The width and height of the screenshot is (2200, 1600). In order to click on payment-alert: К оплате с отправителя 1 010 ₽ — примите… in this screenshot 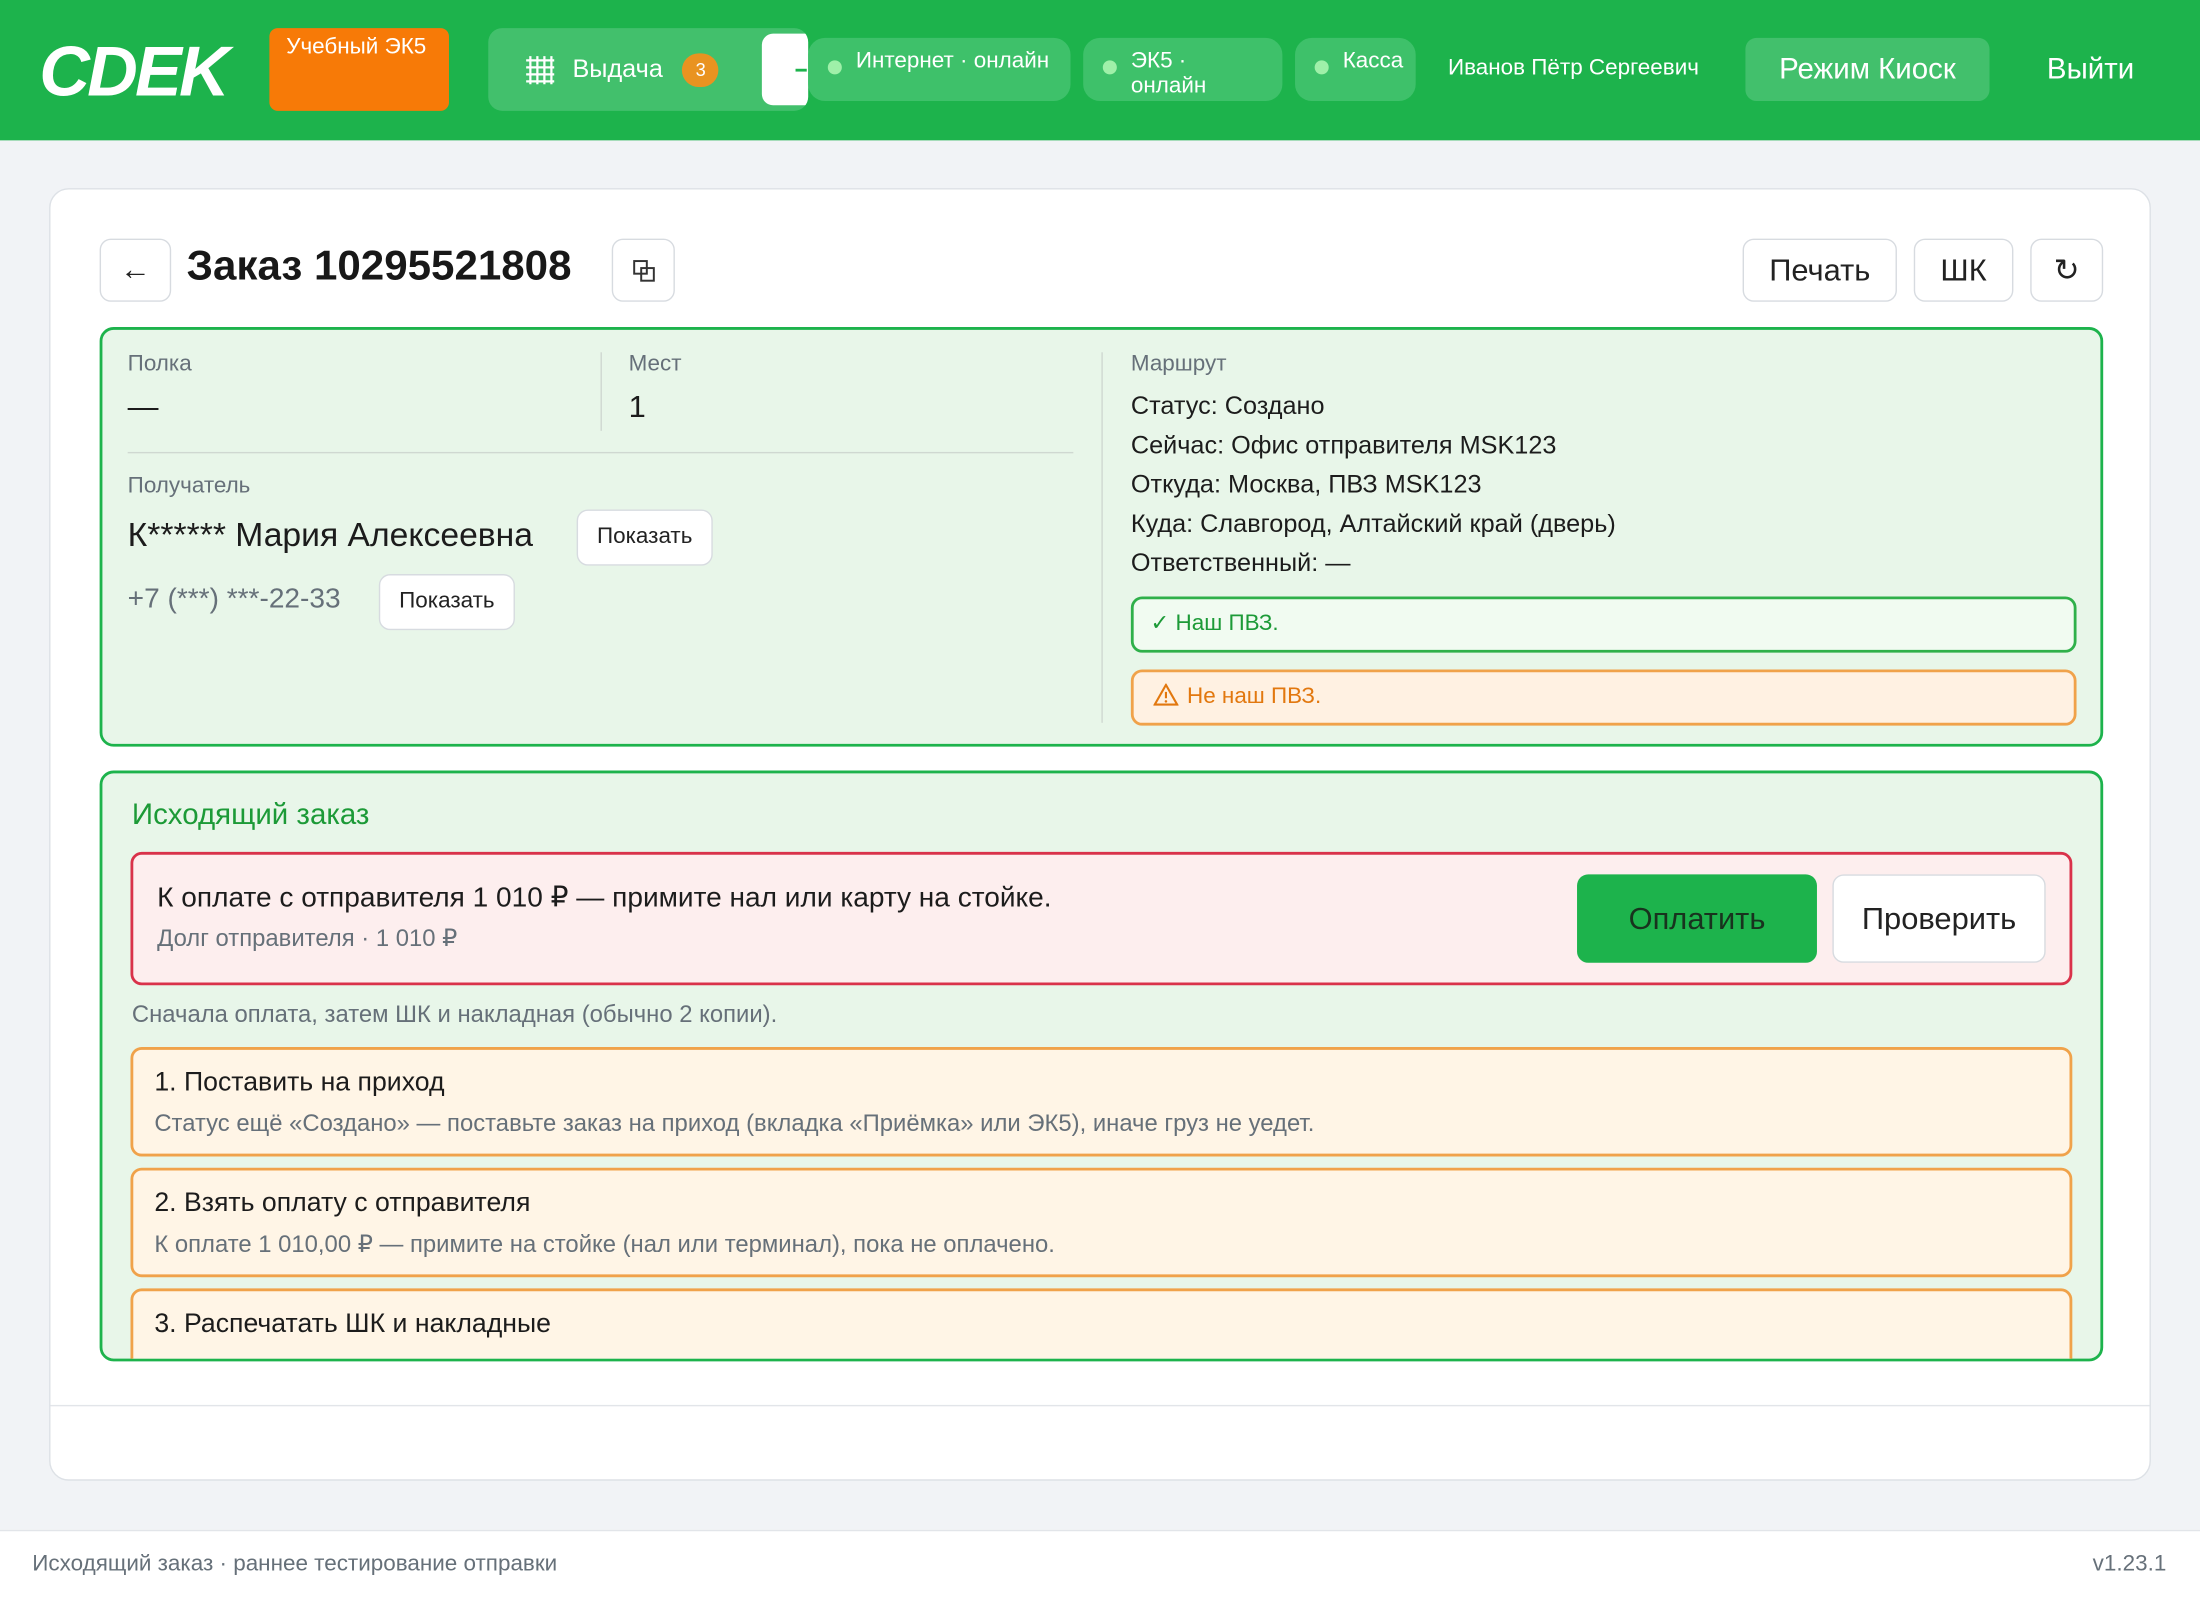, I will do `click(1101, 918)`.